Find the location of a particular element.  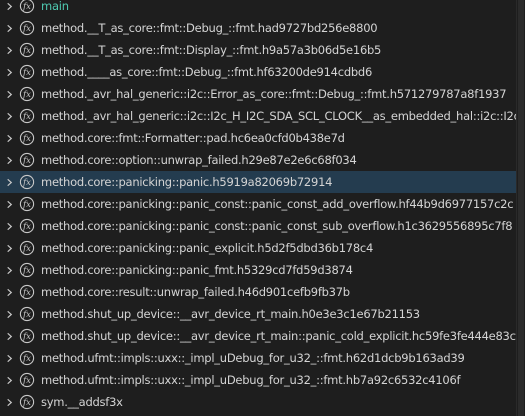

vertical-scrollbar is located at coordinates (520, 208).